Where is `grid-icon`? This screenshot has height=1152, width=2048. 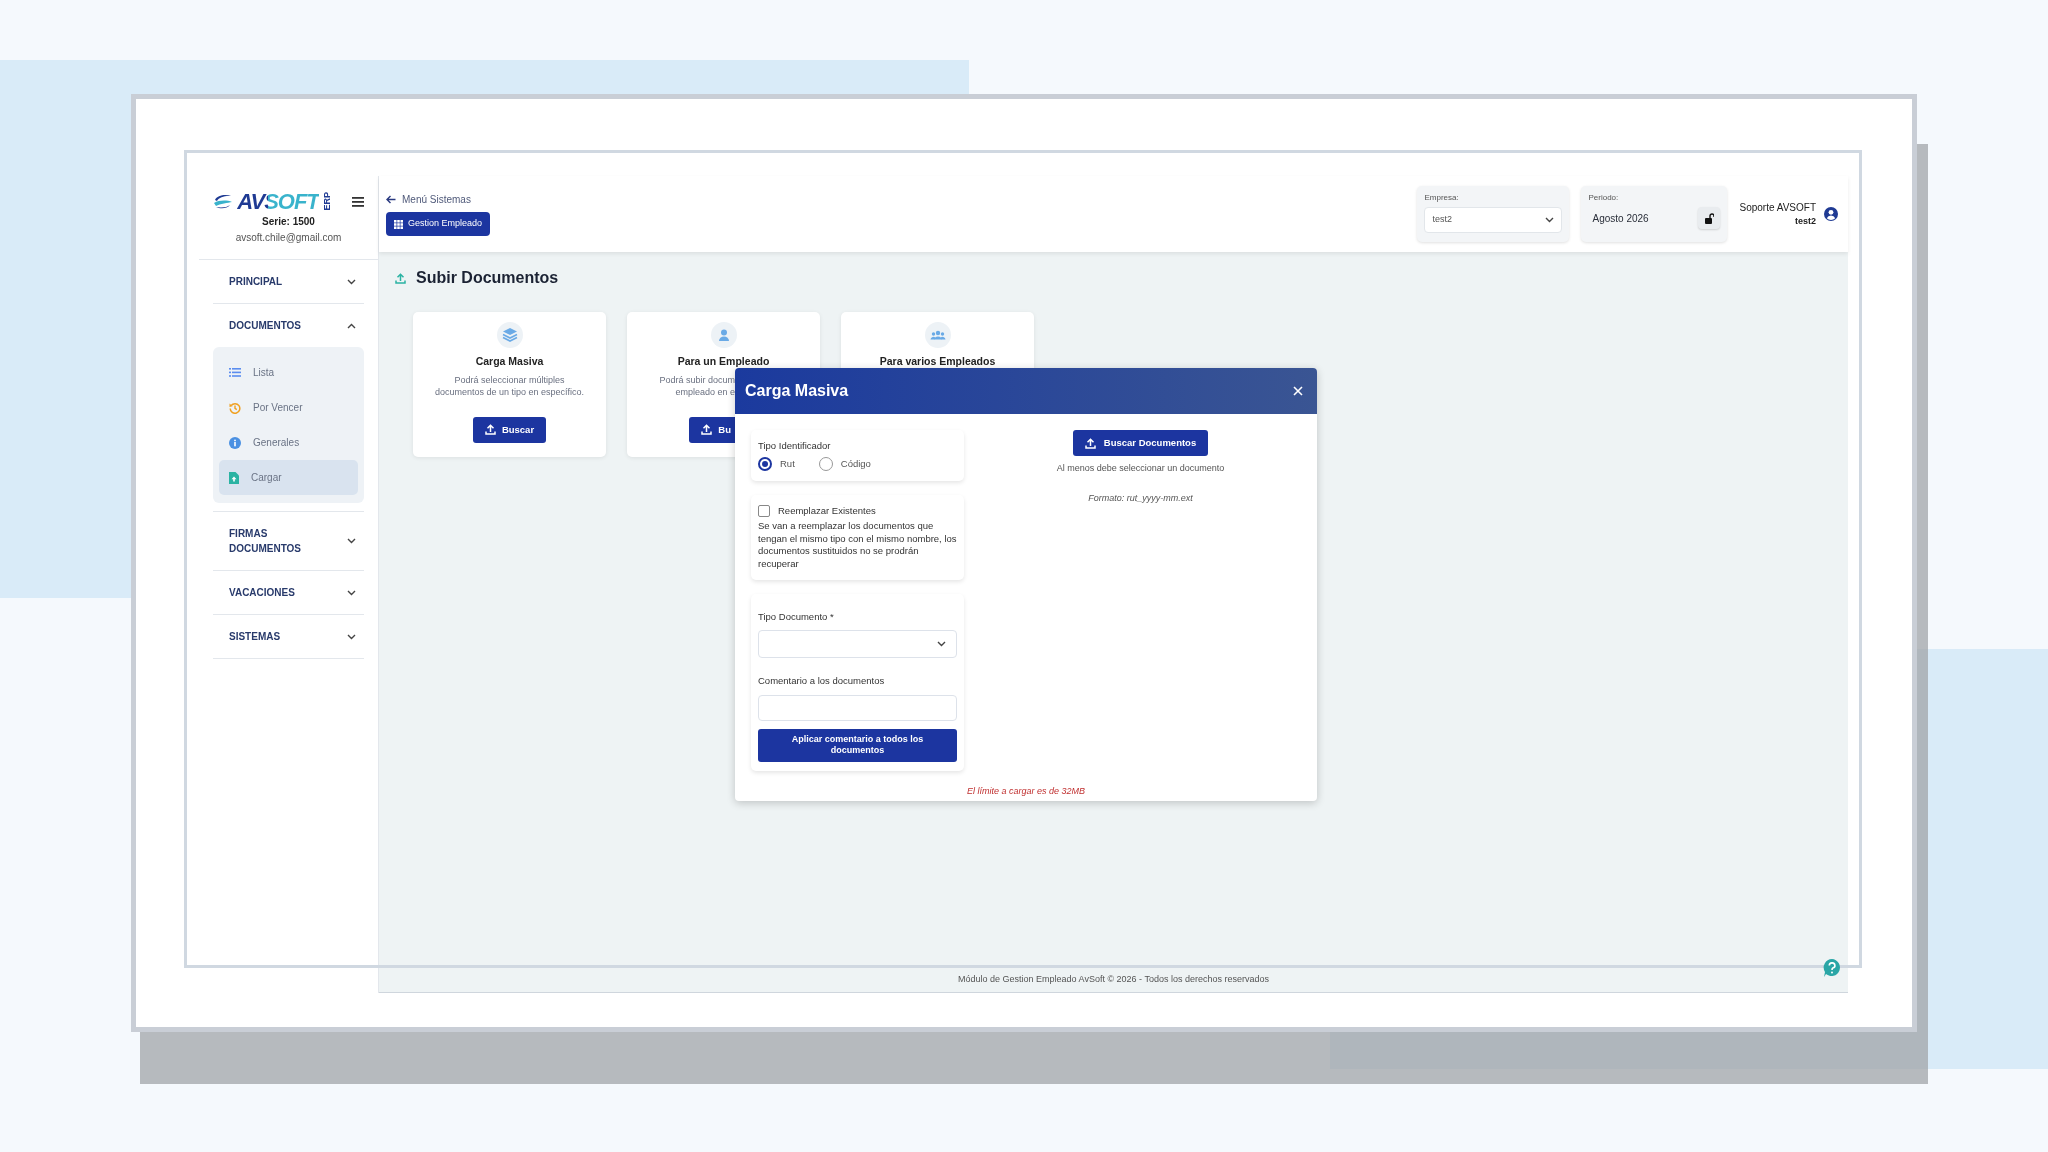 grid-icon is located at coordinates (398, 224).